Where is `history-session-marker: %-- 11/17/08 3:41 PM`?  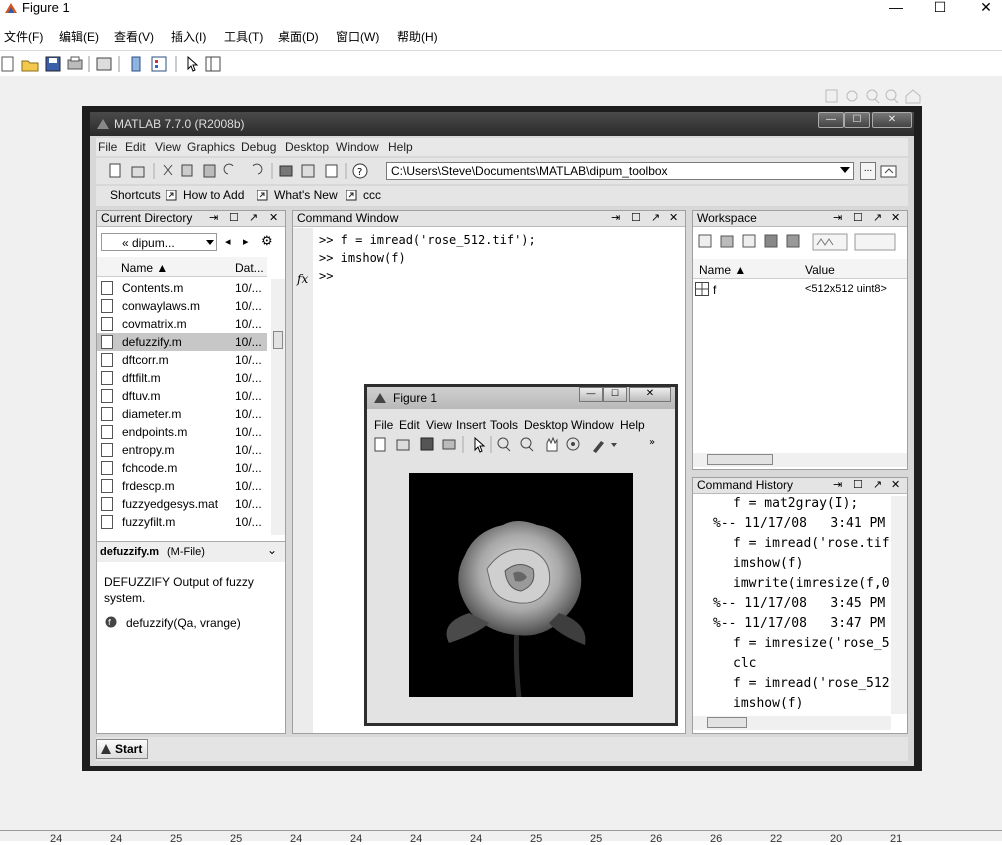 history-session-marker: %-- 11/17/08 3:41 PM is located at coordinates (799, 523).